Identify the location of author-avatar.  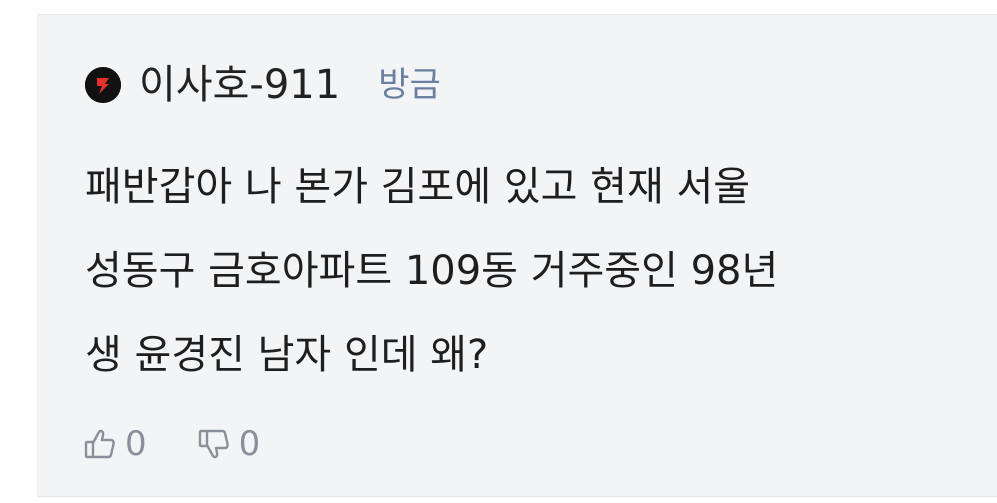
(103, 85).